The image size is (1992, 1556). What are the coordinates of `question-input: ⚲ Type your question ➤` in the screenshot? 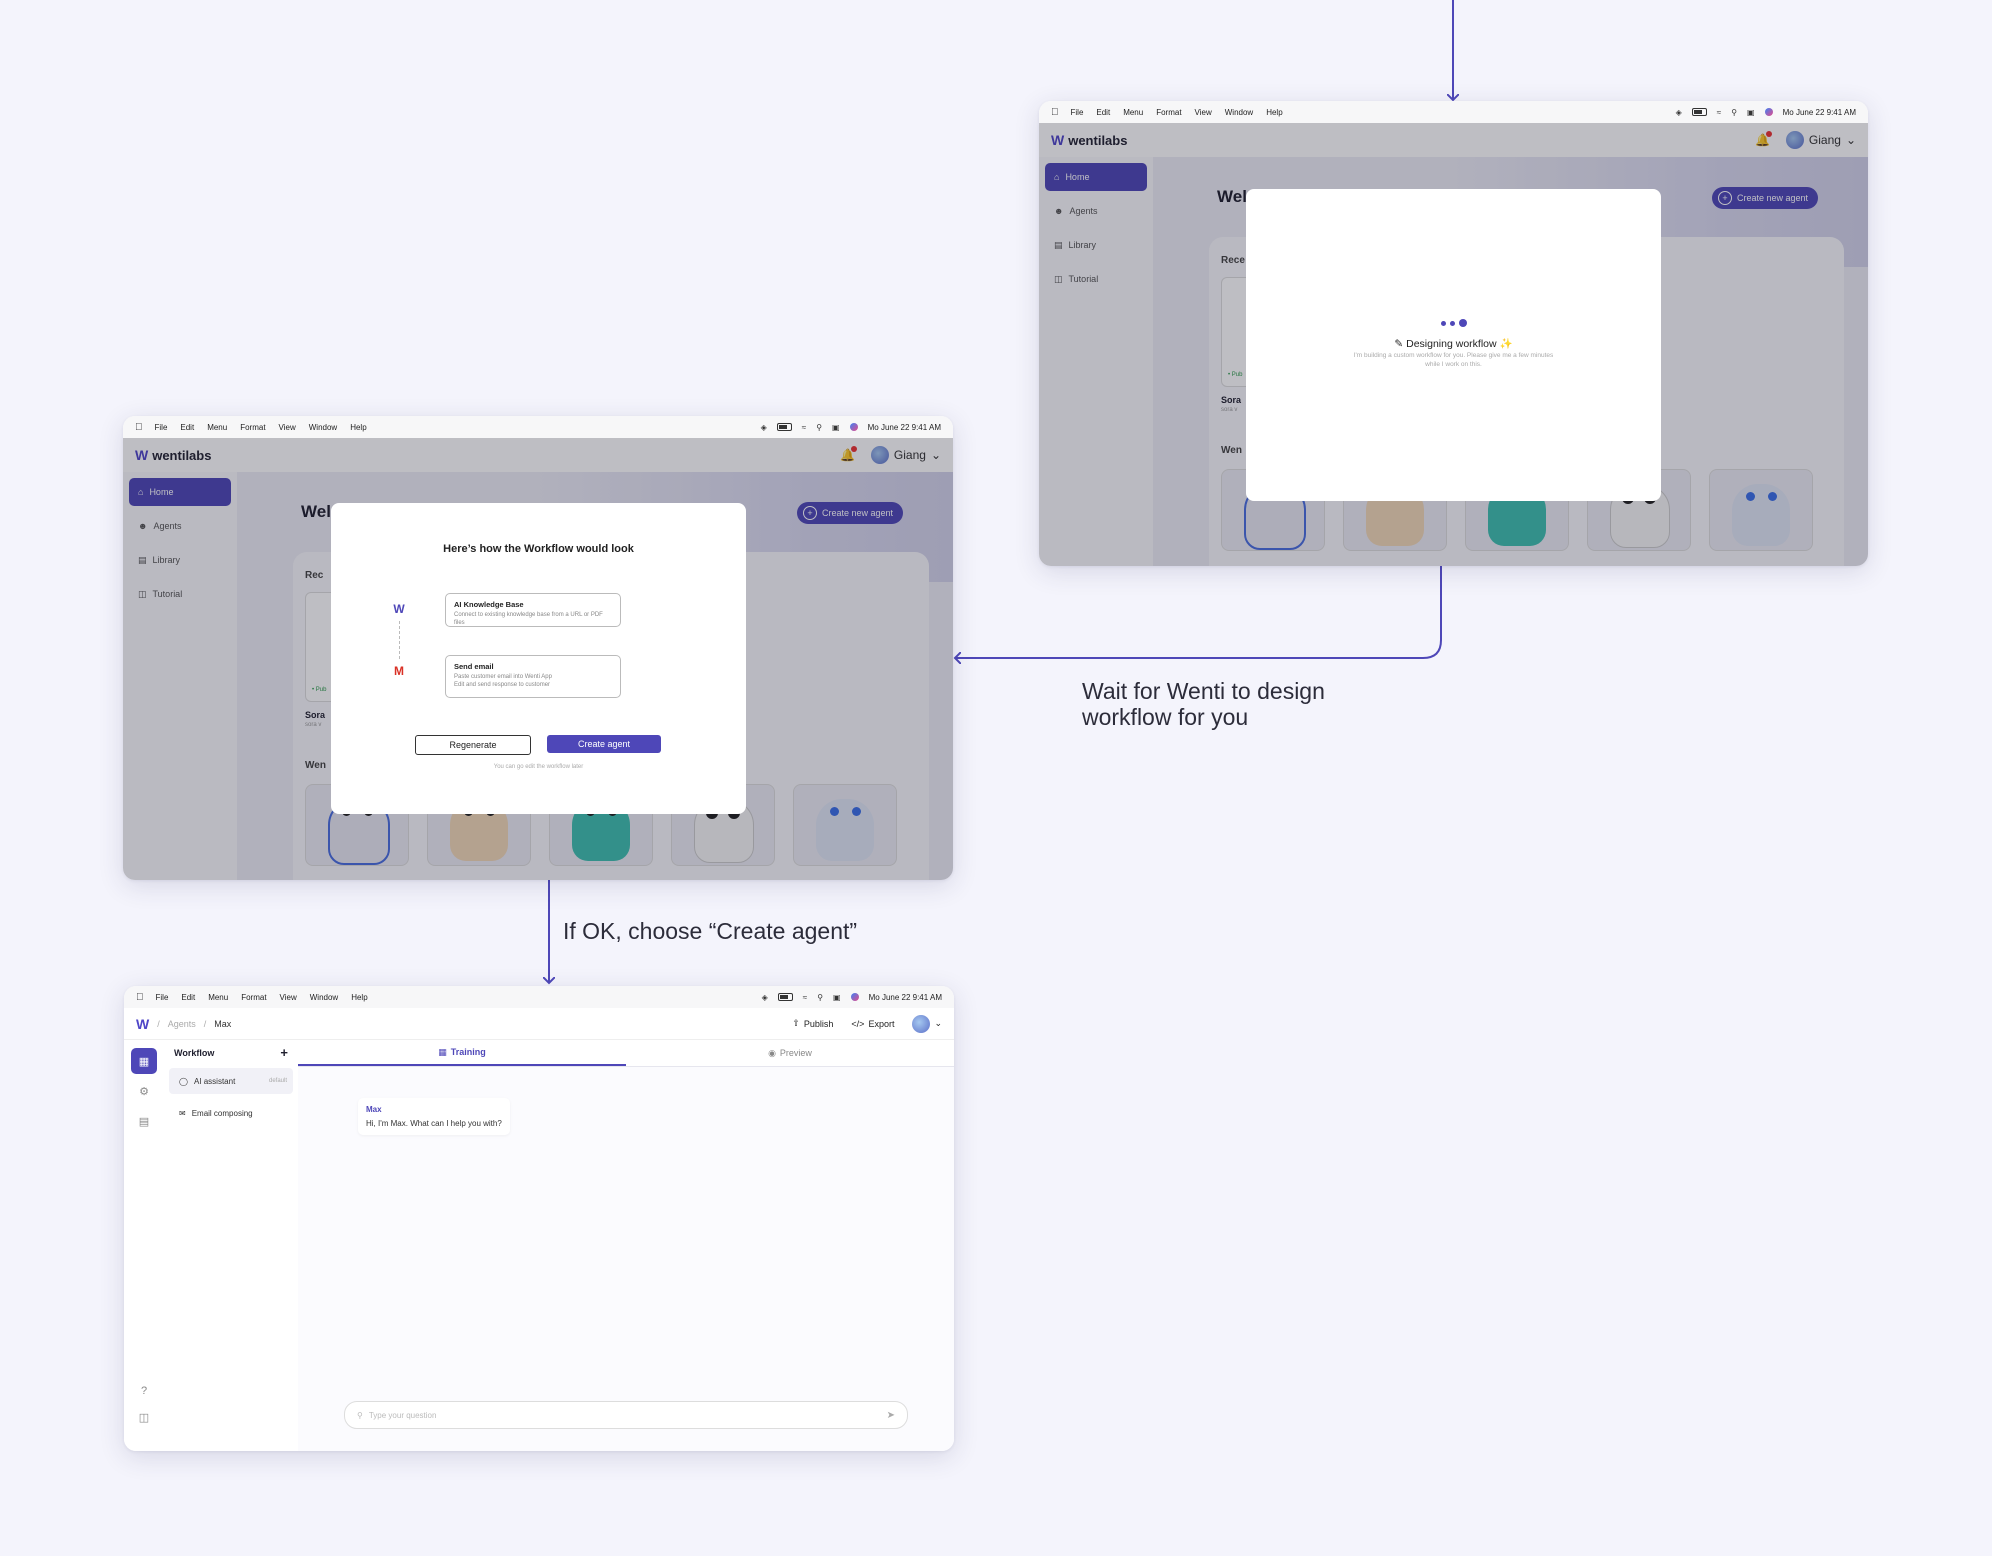 It's located at (626, 1415).